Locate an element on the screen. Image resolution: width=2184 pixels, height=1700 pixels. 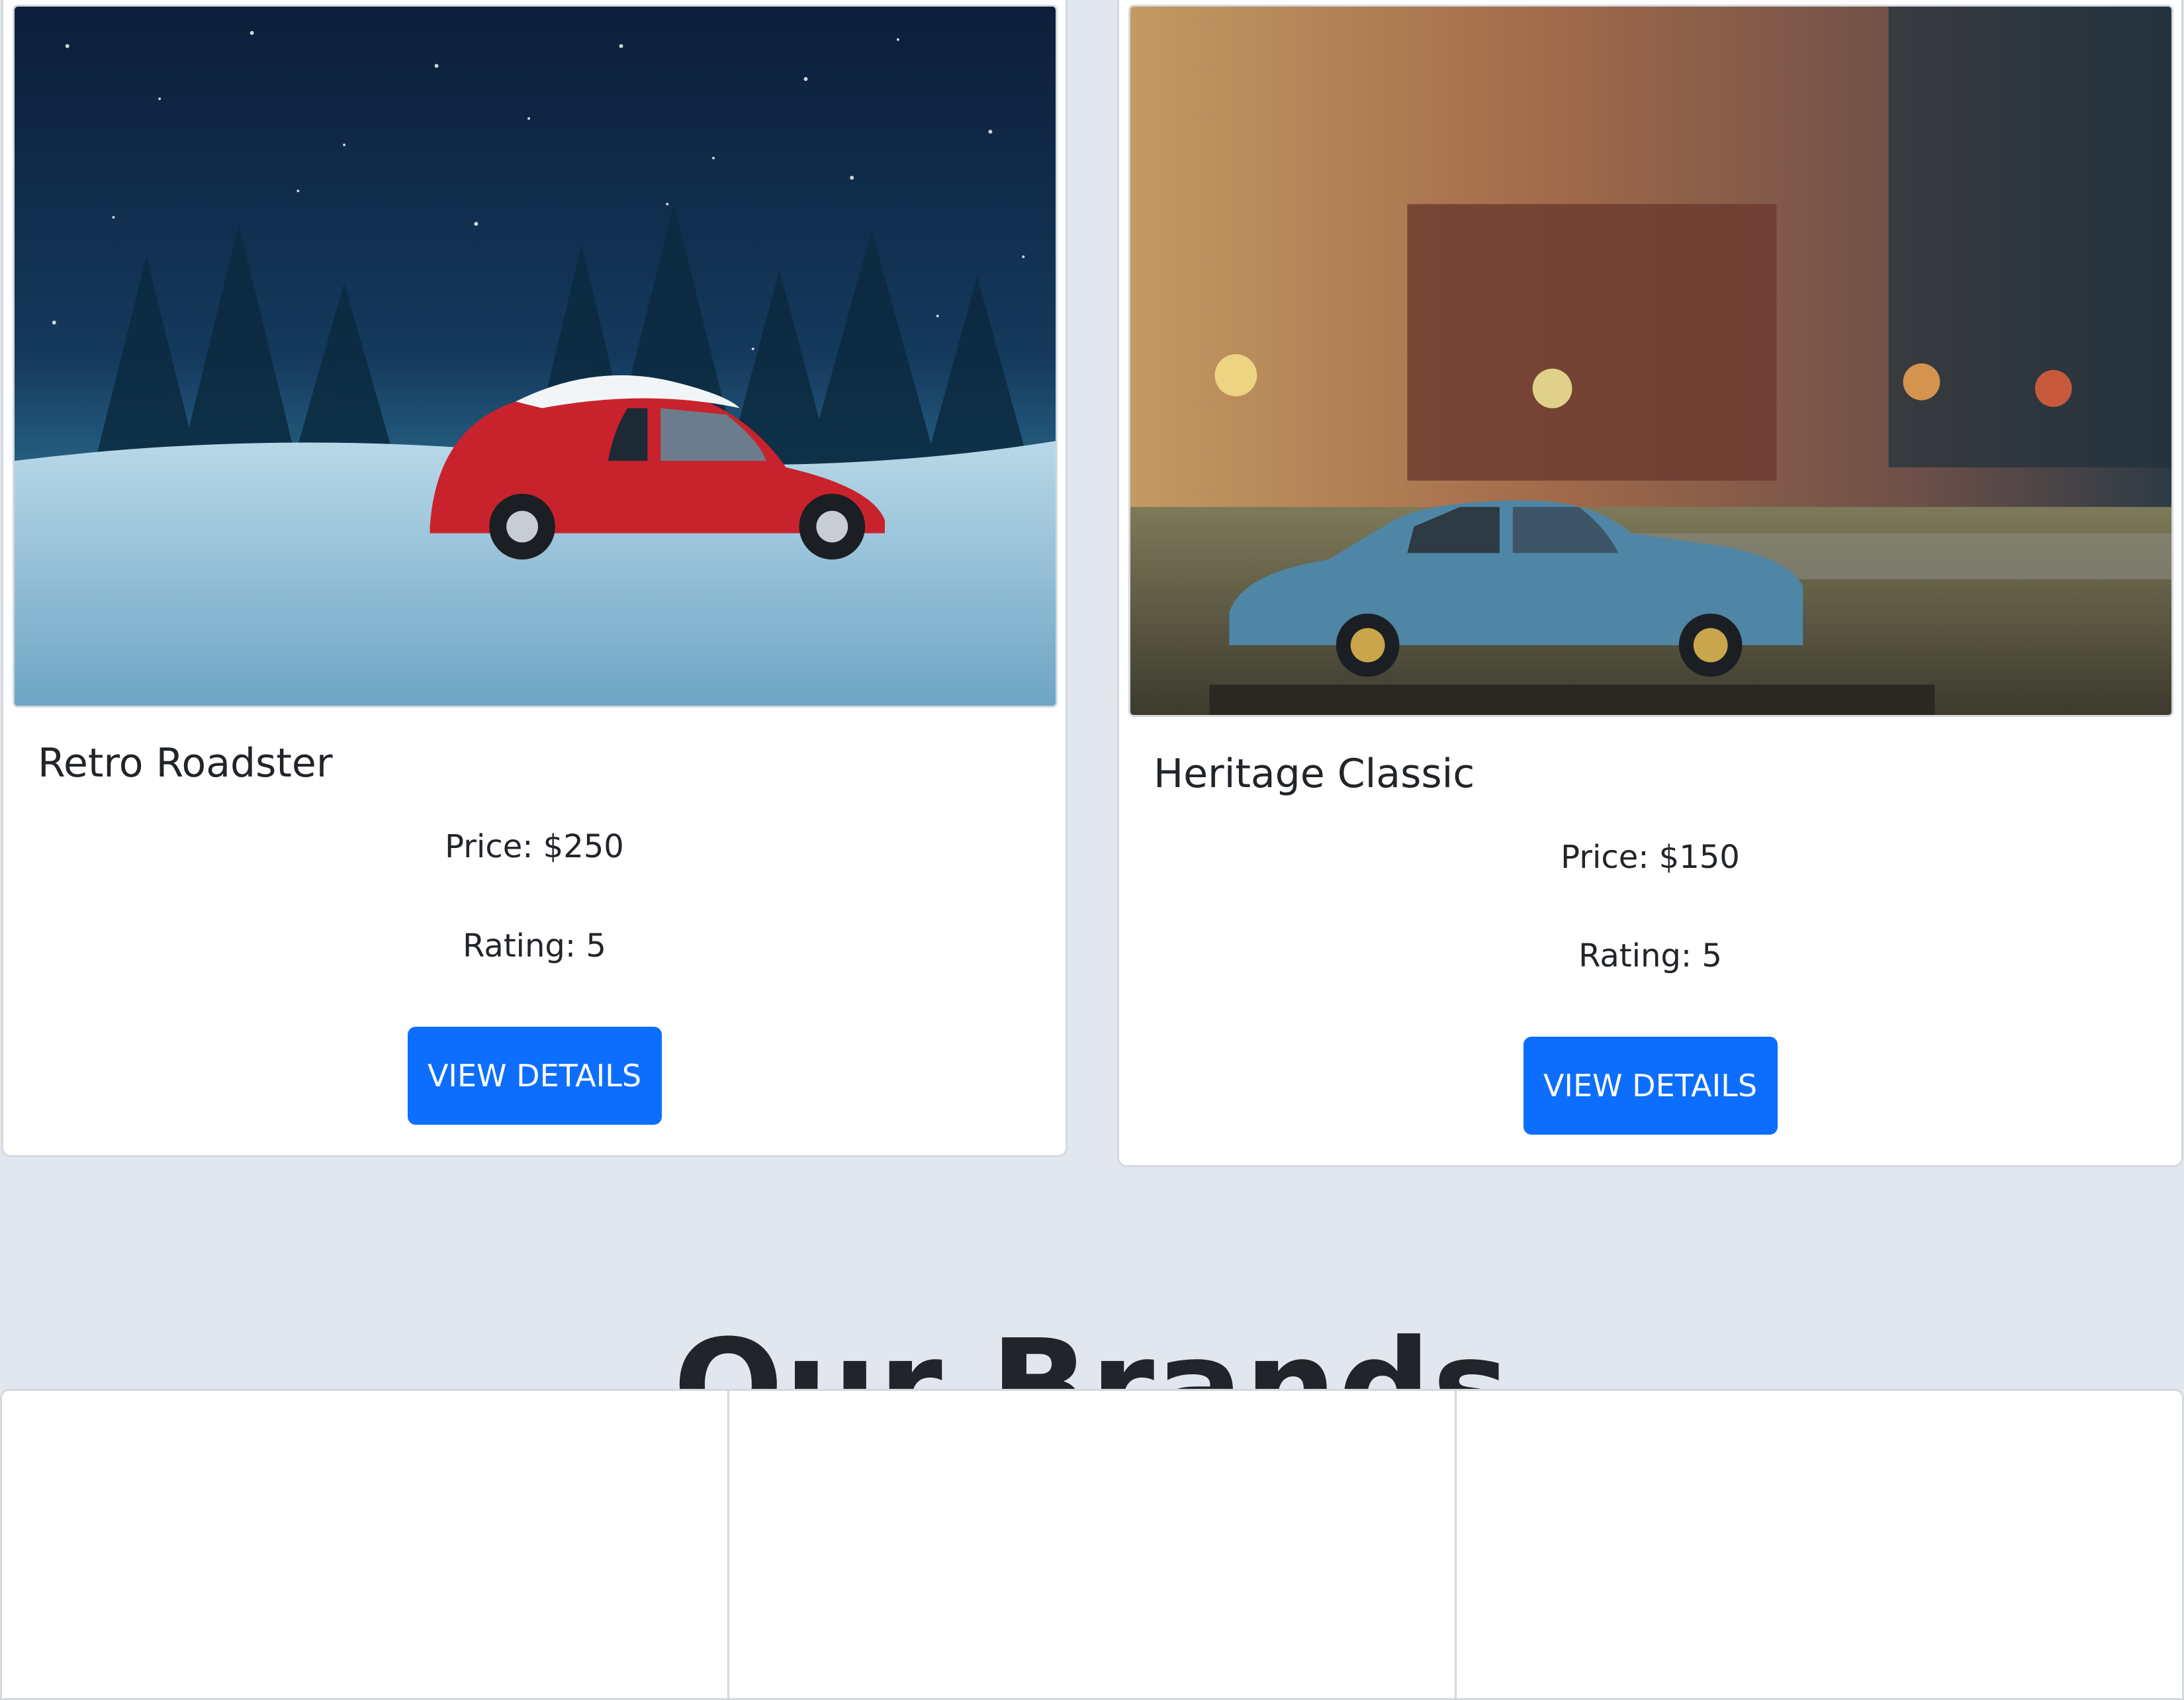
product-price: Price: $250 is located at coordinates (534, 846).